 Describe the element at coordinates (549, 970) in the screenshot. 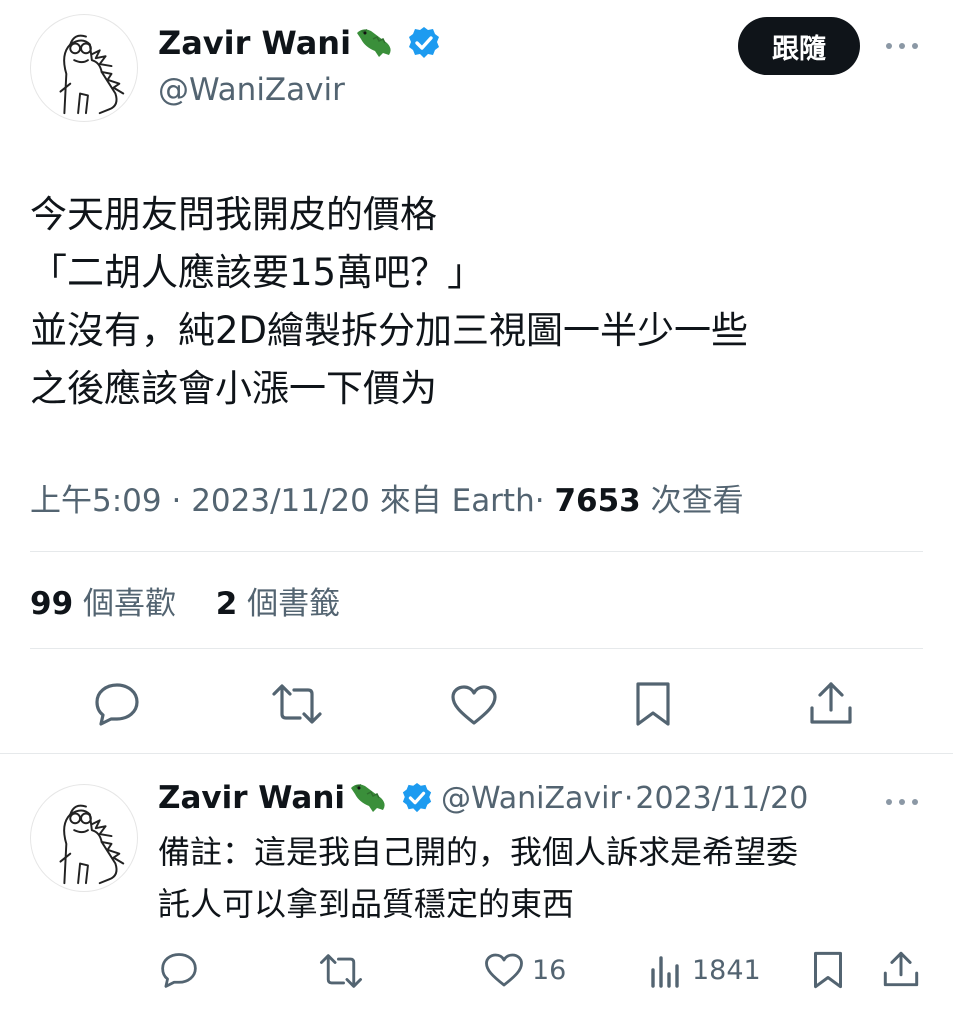

I see `reply-like-count: 16` at that location.